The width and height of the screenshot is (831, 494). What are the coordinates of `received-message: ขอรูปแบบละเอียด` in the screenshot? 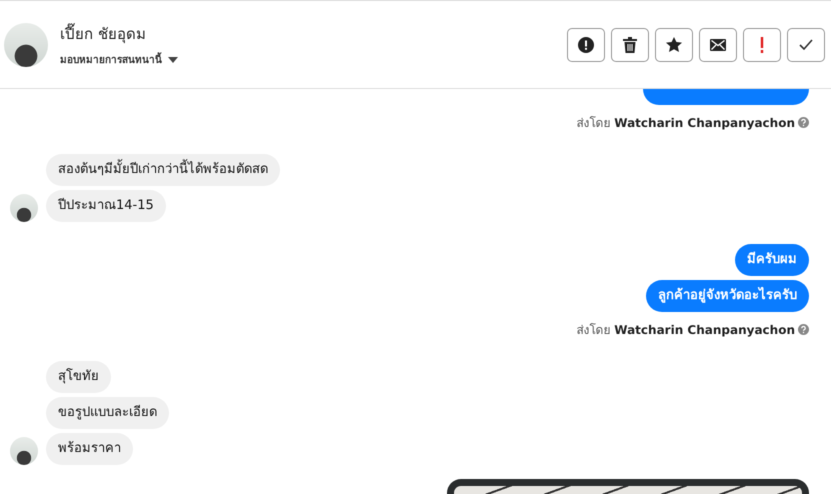 It's located at (107, 413).